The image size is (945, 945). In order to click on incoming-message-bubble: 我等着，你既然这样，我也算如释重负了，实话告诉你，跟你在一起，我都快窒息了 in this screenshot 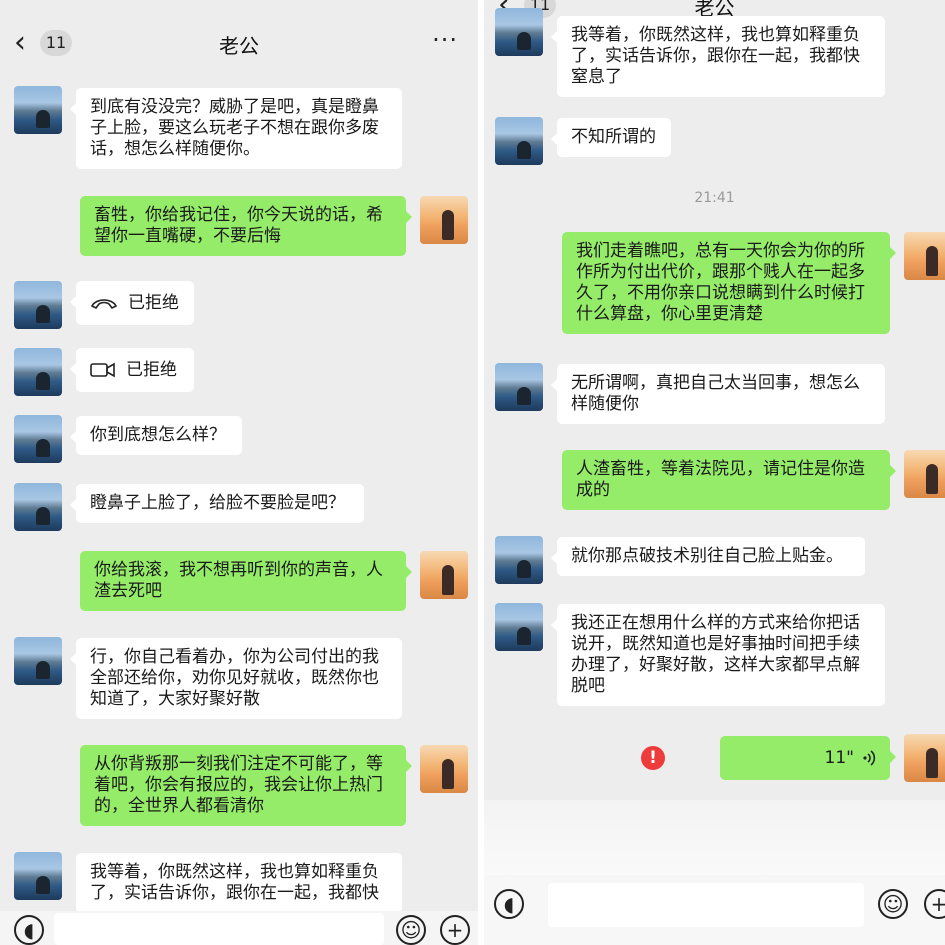, I will do `click(718, 56)`.